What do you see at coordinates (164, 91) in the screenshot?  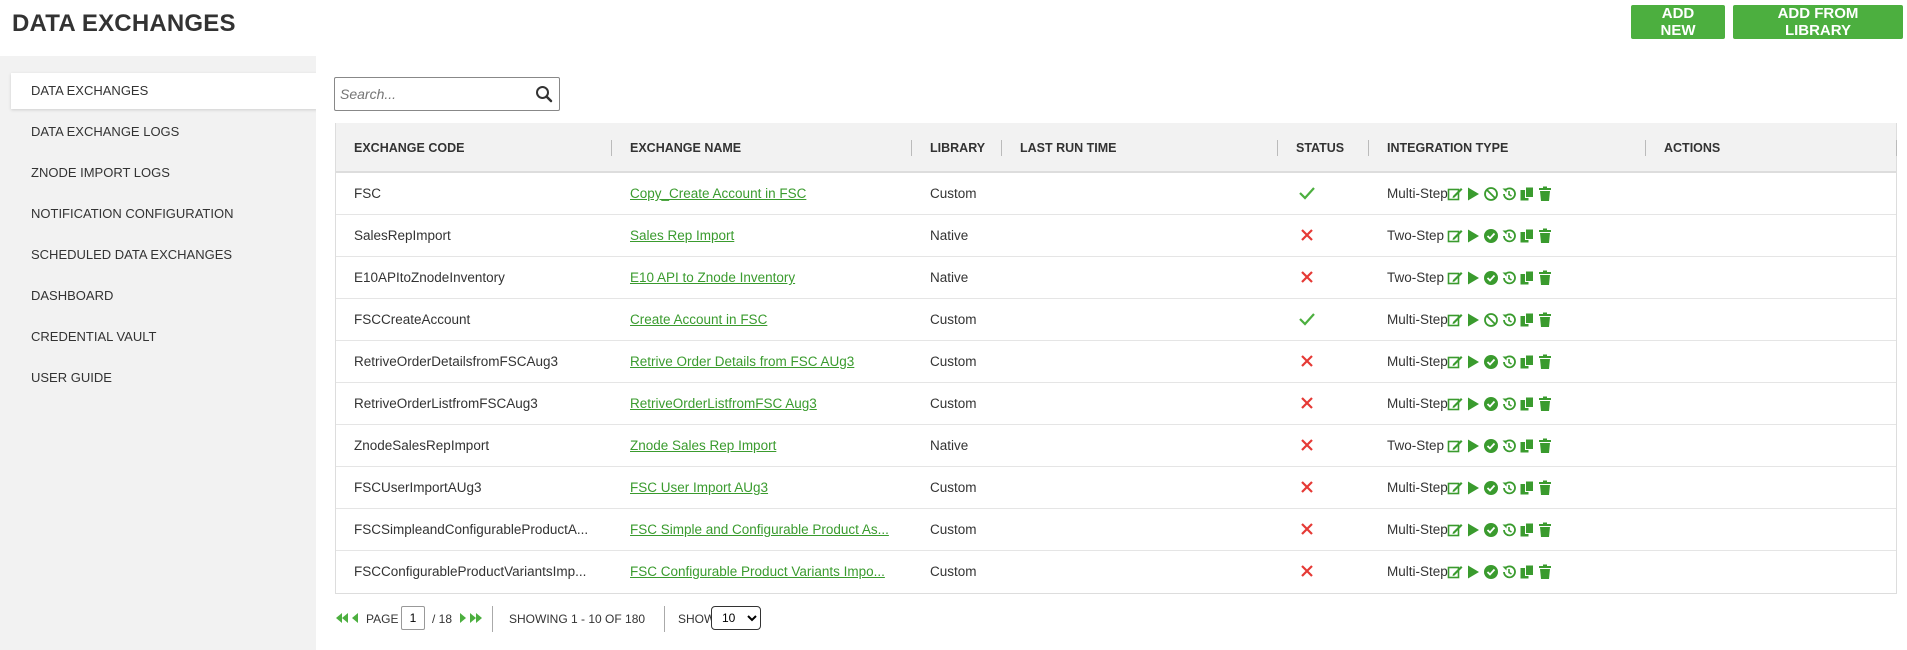 I see `sidebar-item-data-exchanges: DATA EXCHANGES` at bounding box center [164, 91].